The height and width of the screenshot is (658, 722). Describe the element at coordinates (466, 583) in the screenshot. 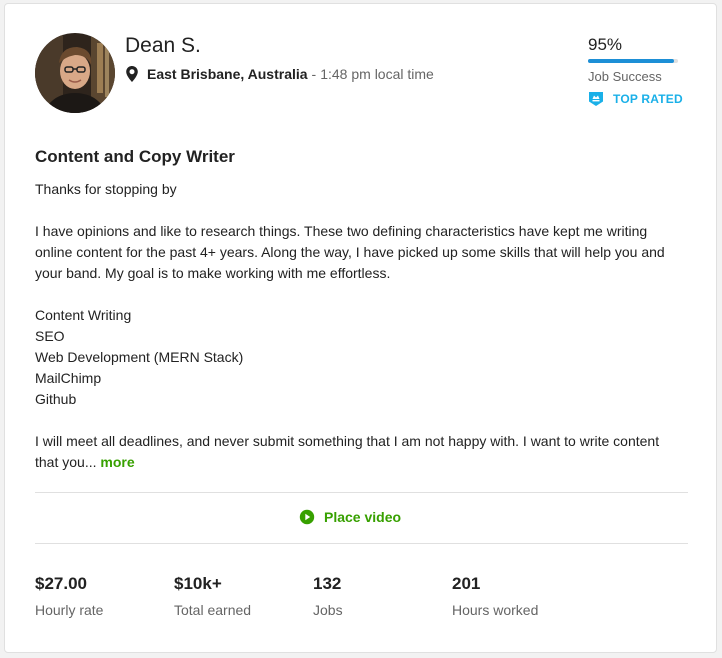

I see `stat-value: 201` at that location.